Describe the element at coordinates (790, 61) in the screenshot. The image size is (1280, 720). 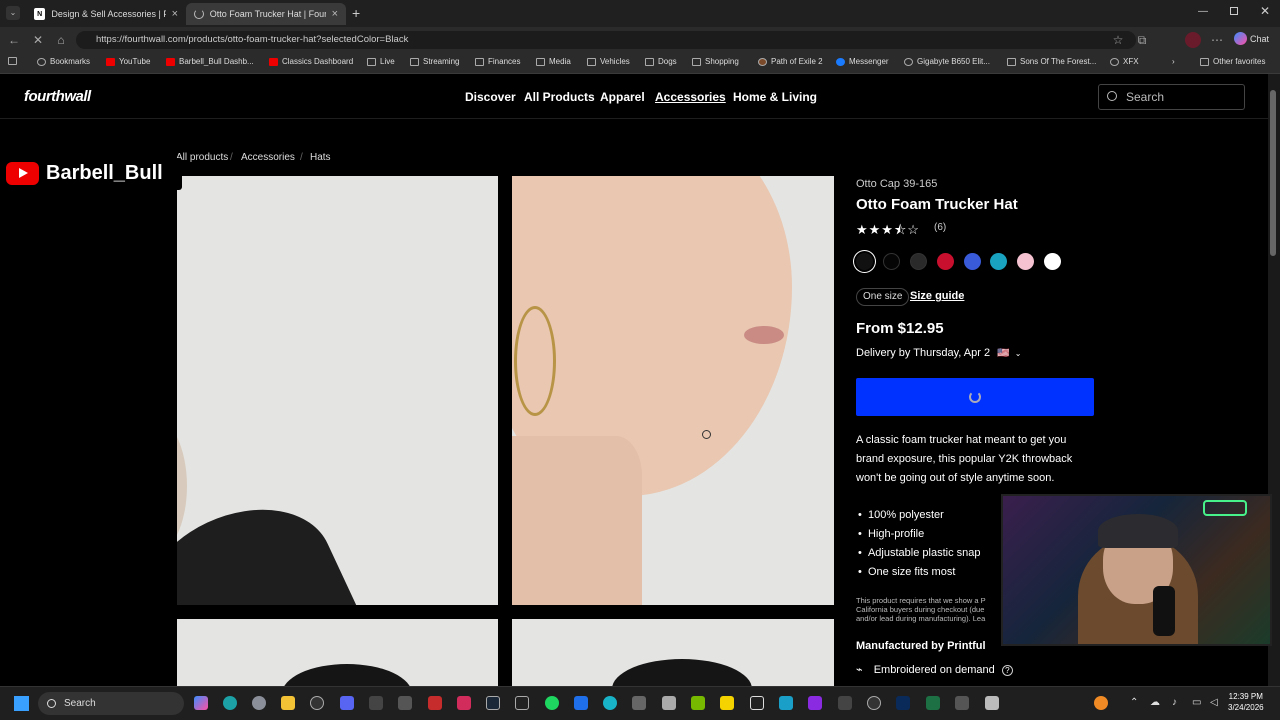
I see `bookmark-path-of-exile: Path of Exile 2` at that location.